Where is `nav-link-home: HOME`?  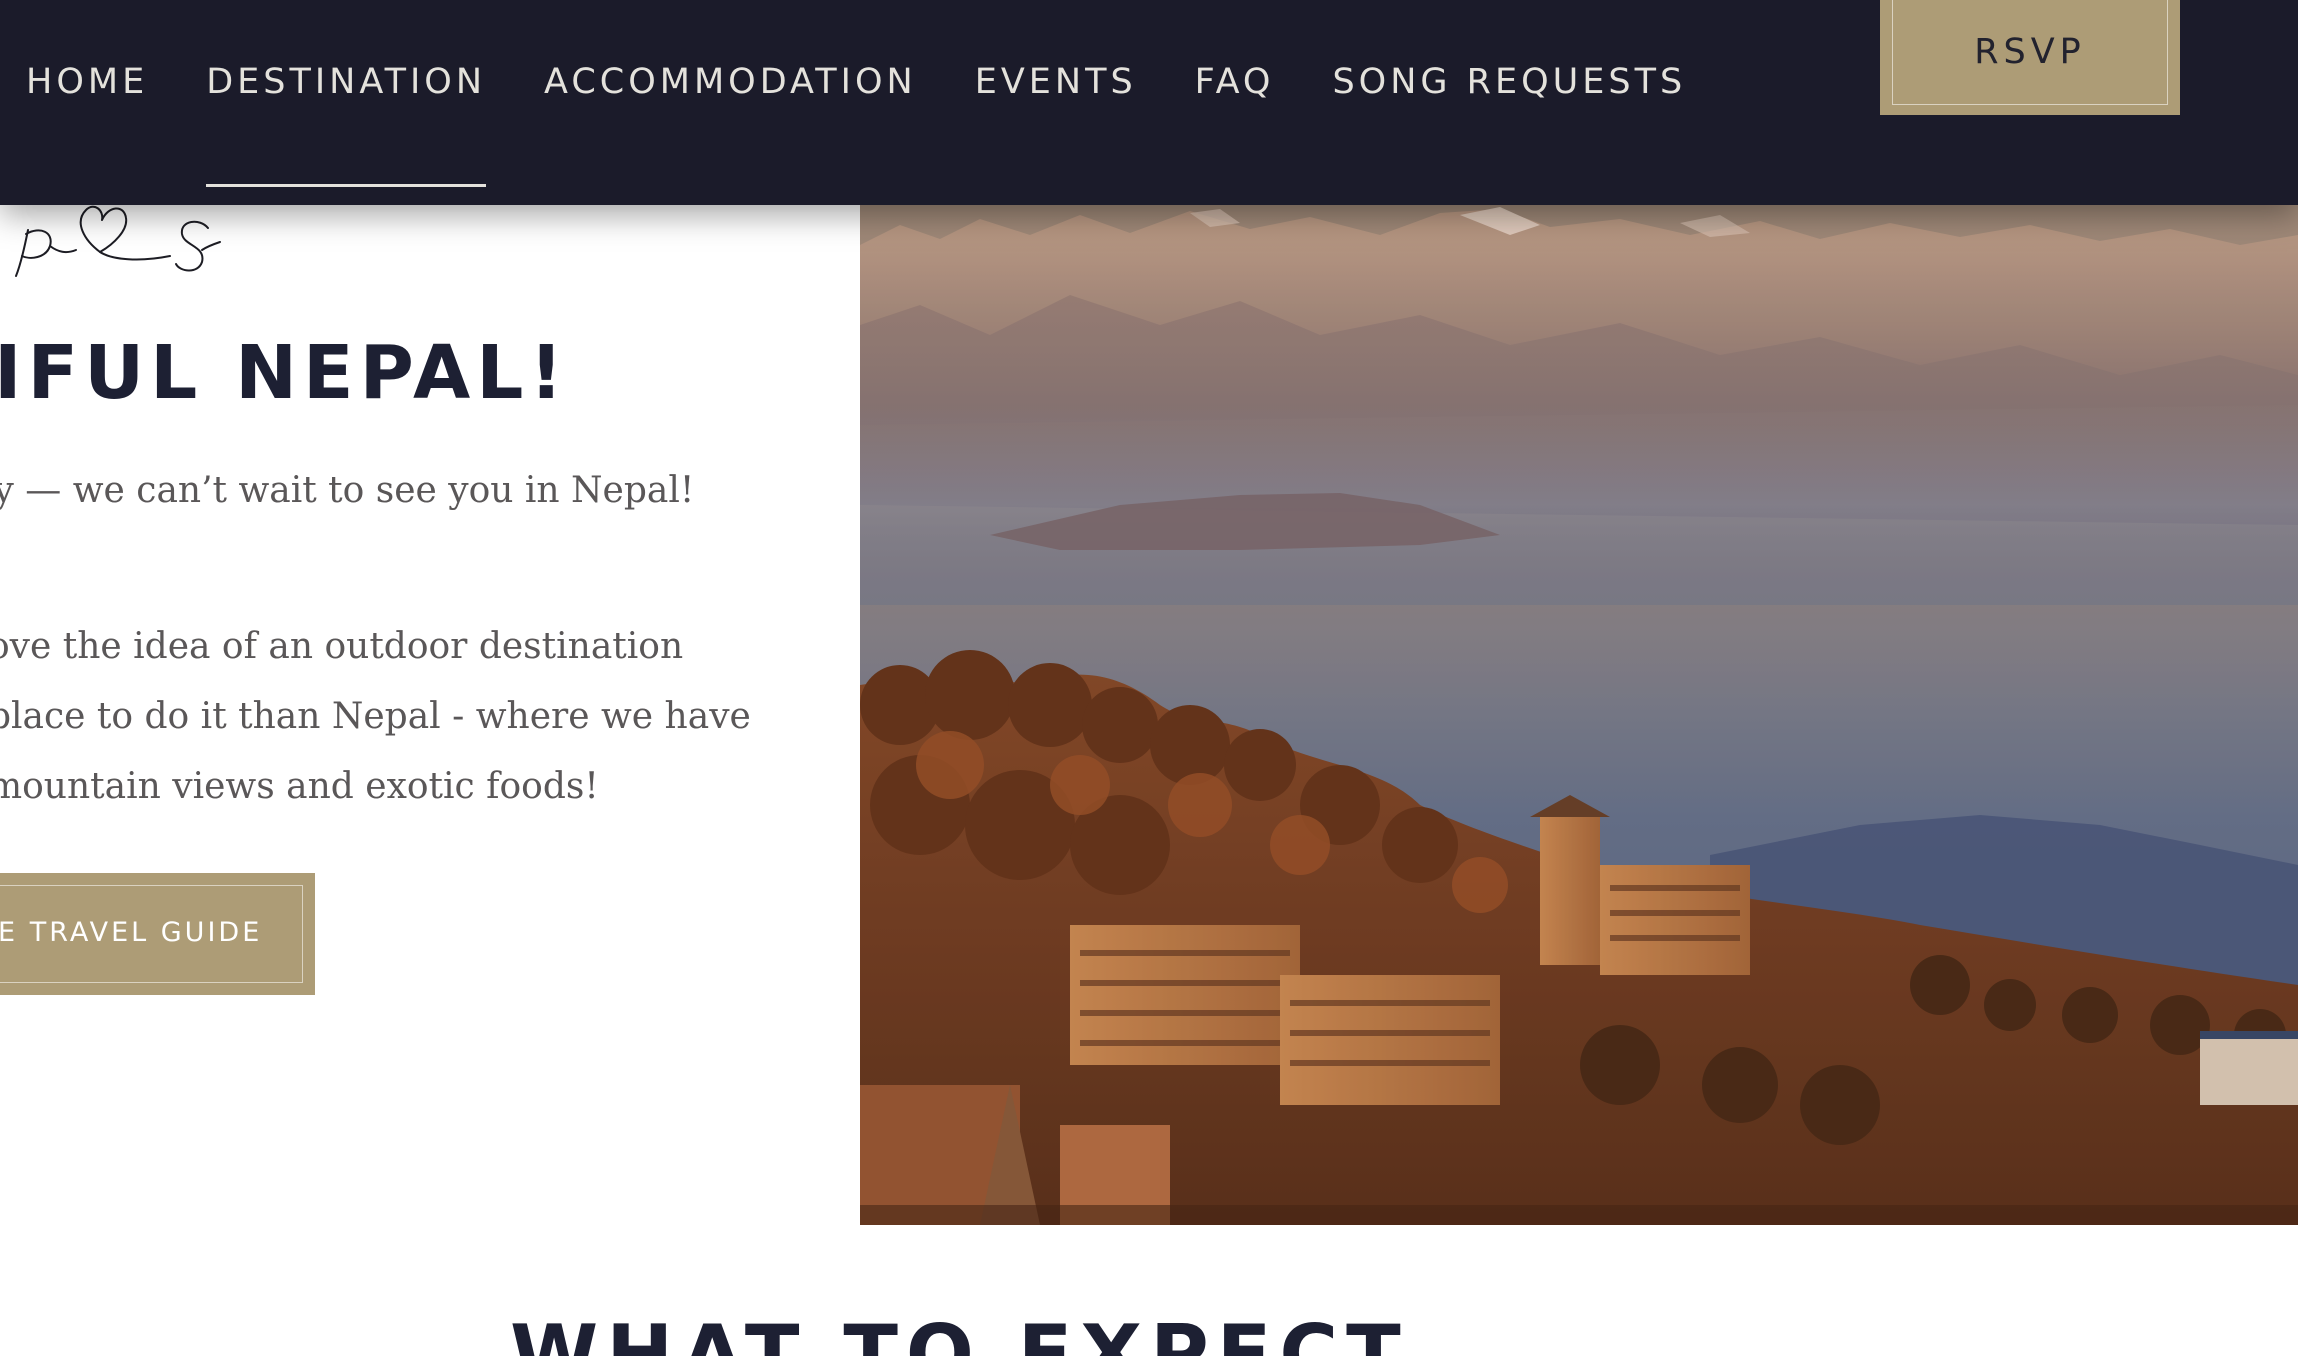 nav-link-home: HOME is located at coordinates (87, 82).